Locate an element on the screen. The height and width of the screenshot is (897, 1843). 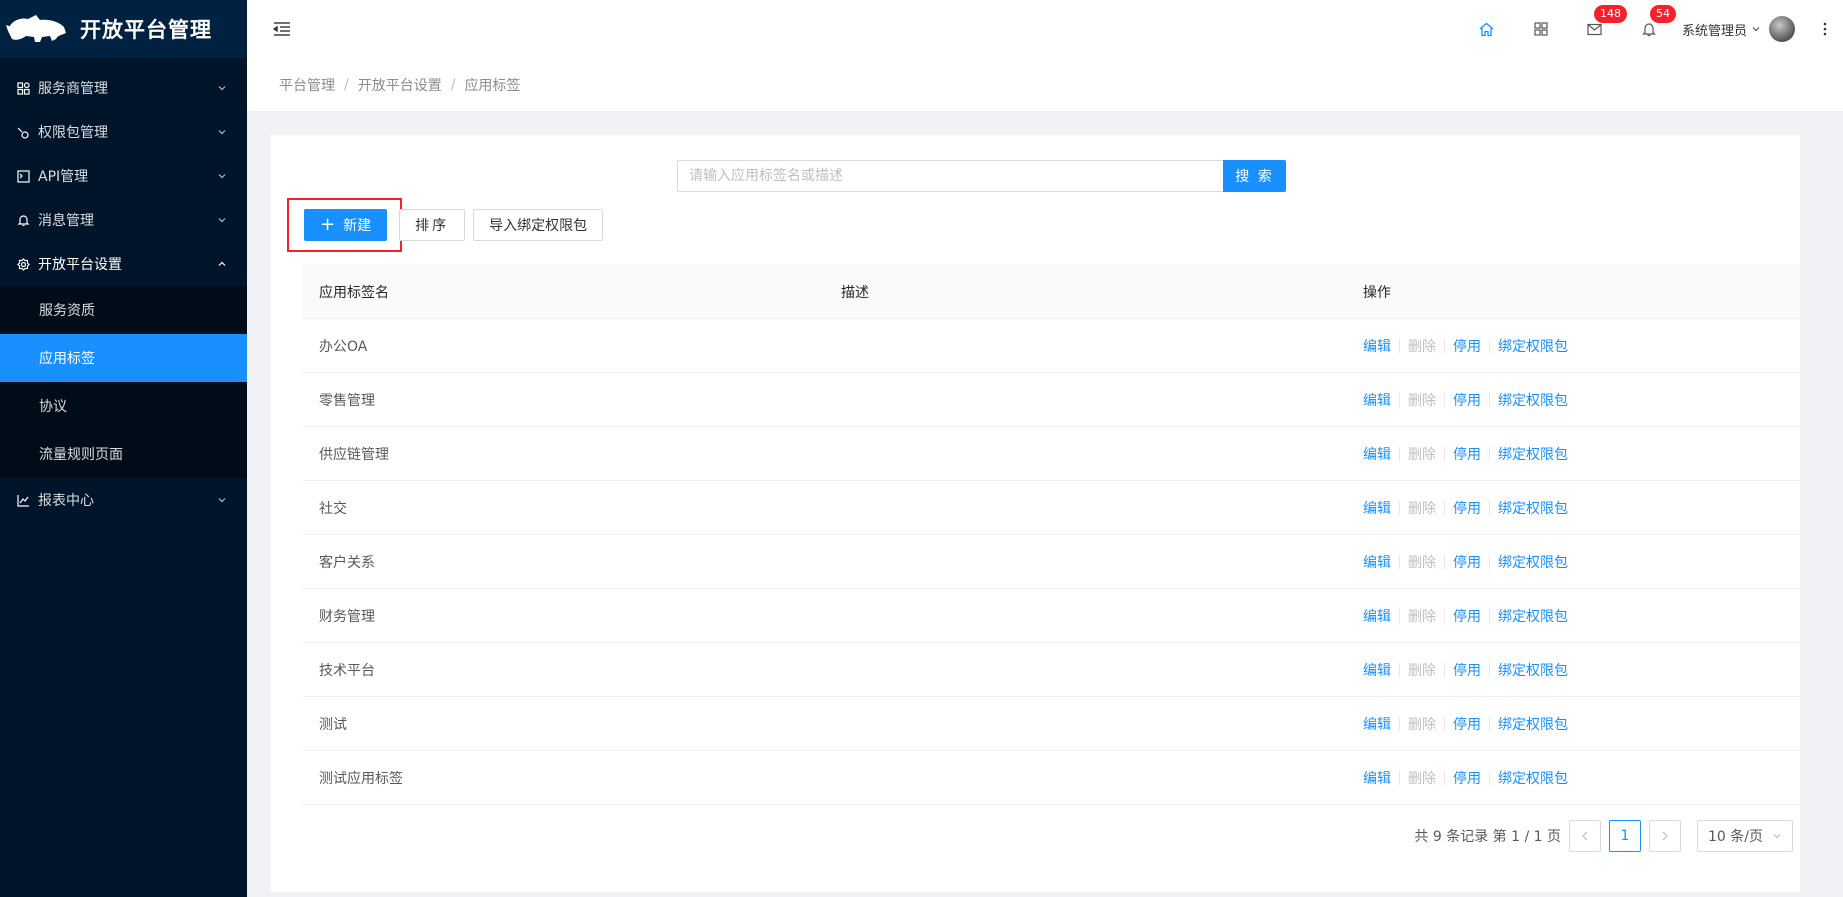
table-row: 社交 编辑 删除 停用 绑定权限包 is located at coordinates (1051, 508).